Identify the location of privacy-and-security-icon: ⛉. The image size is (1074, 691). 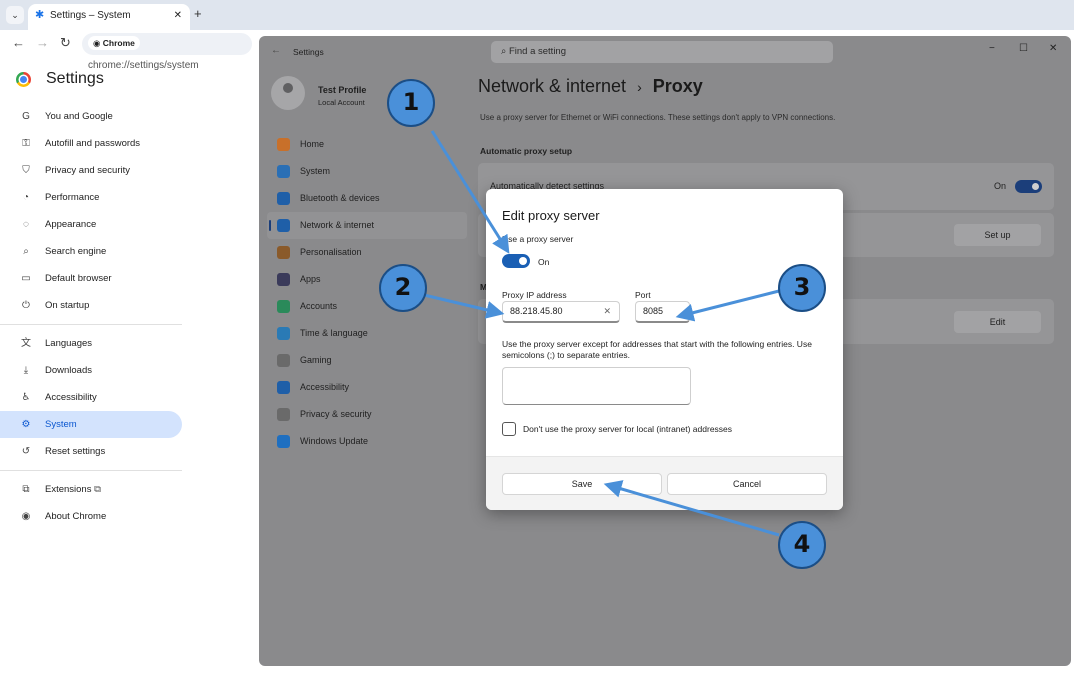
(26, 170).